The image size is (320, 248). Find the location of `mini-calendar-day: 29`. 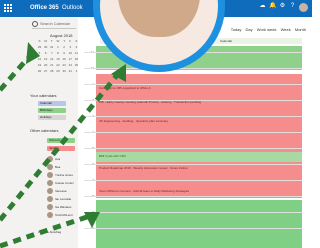

mini-calendar-day: 29 is located at coordinates (57, 71).